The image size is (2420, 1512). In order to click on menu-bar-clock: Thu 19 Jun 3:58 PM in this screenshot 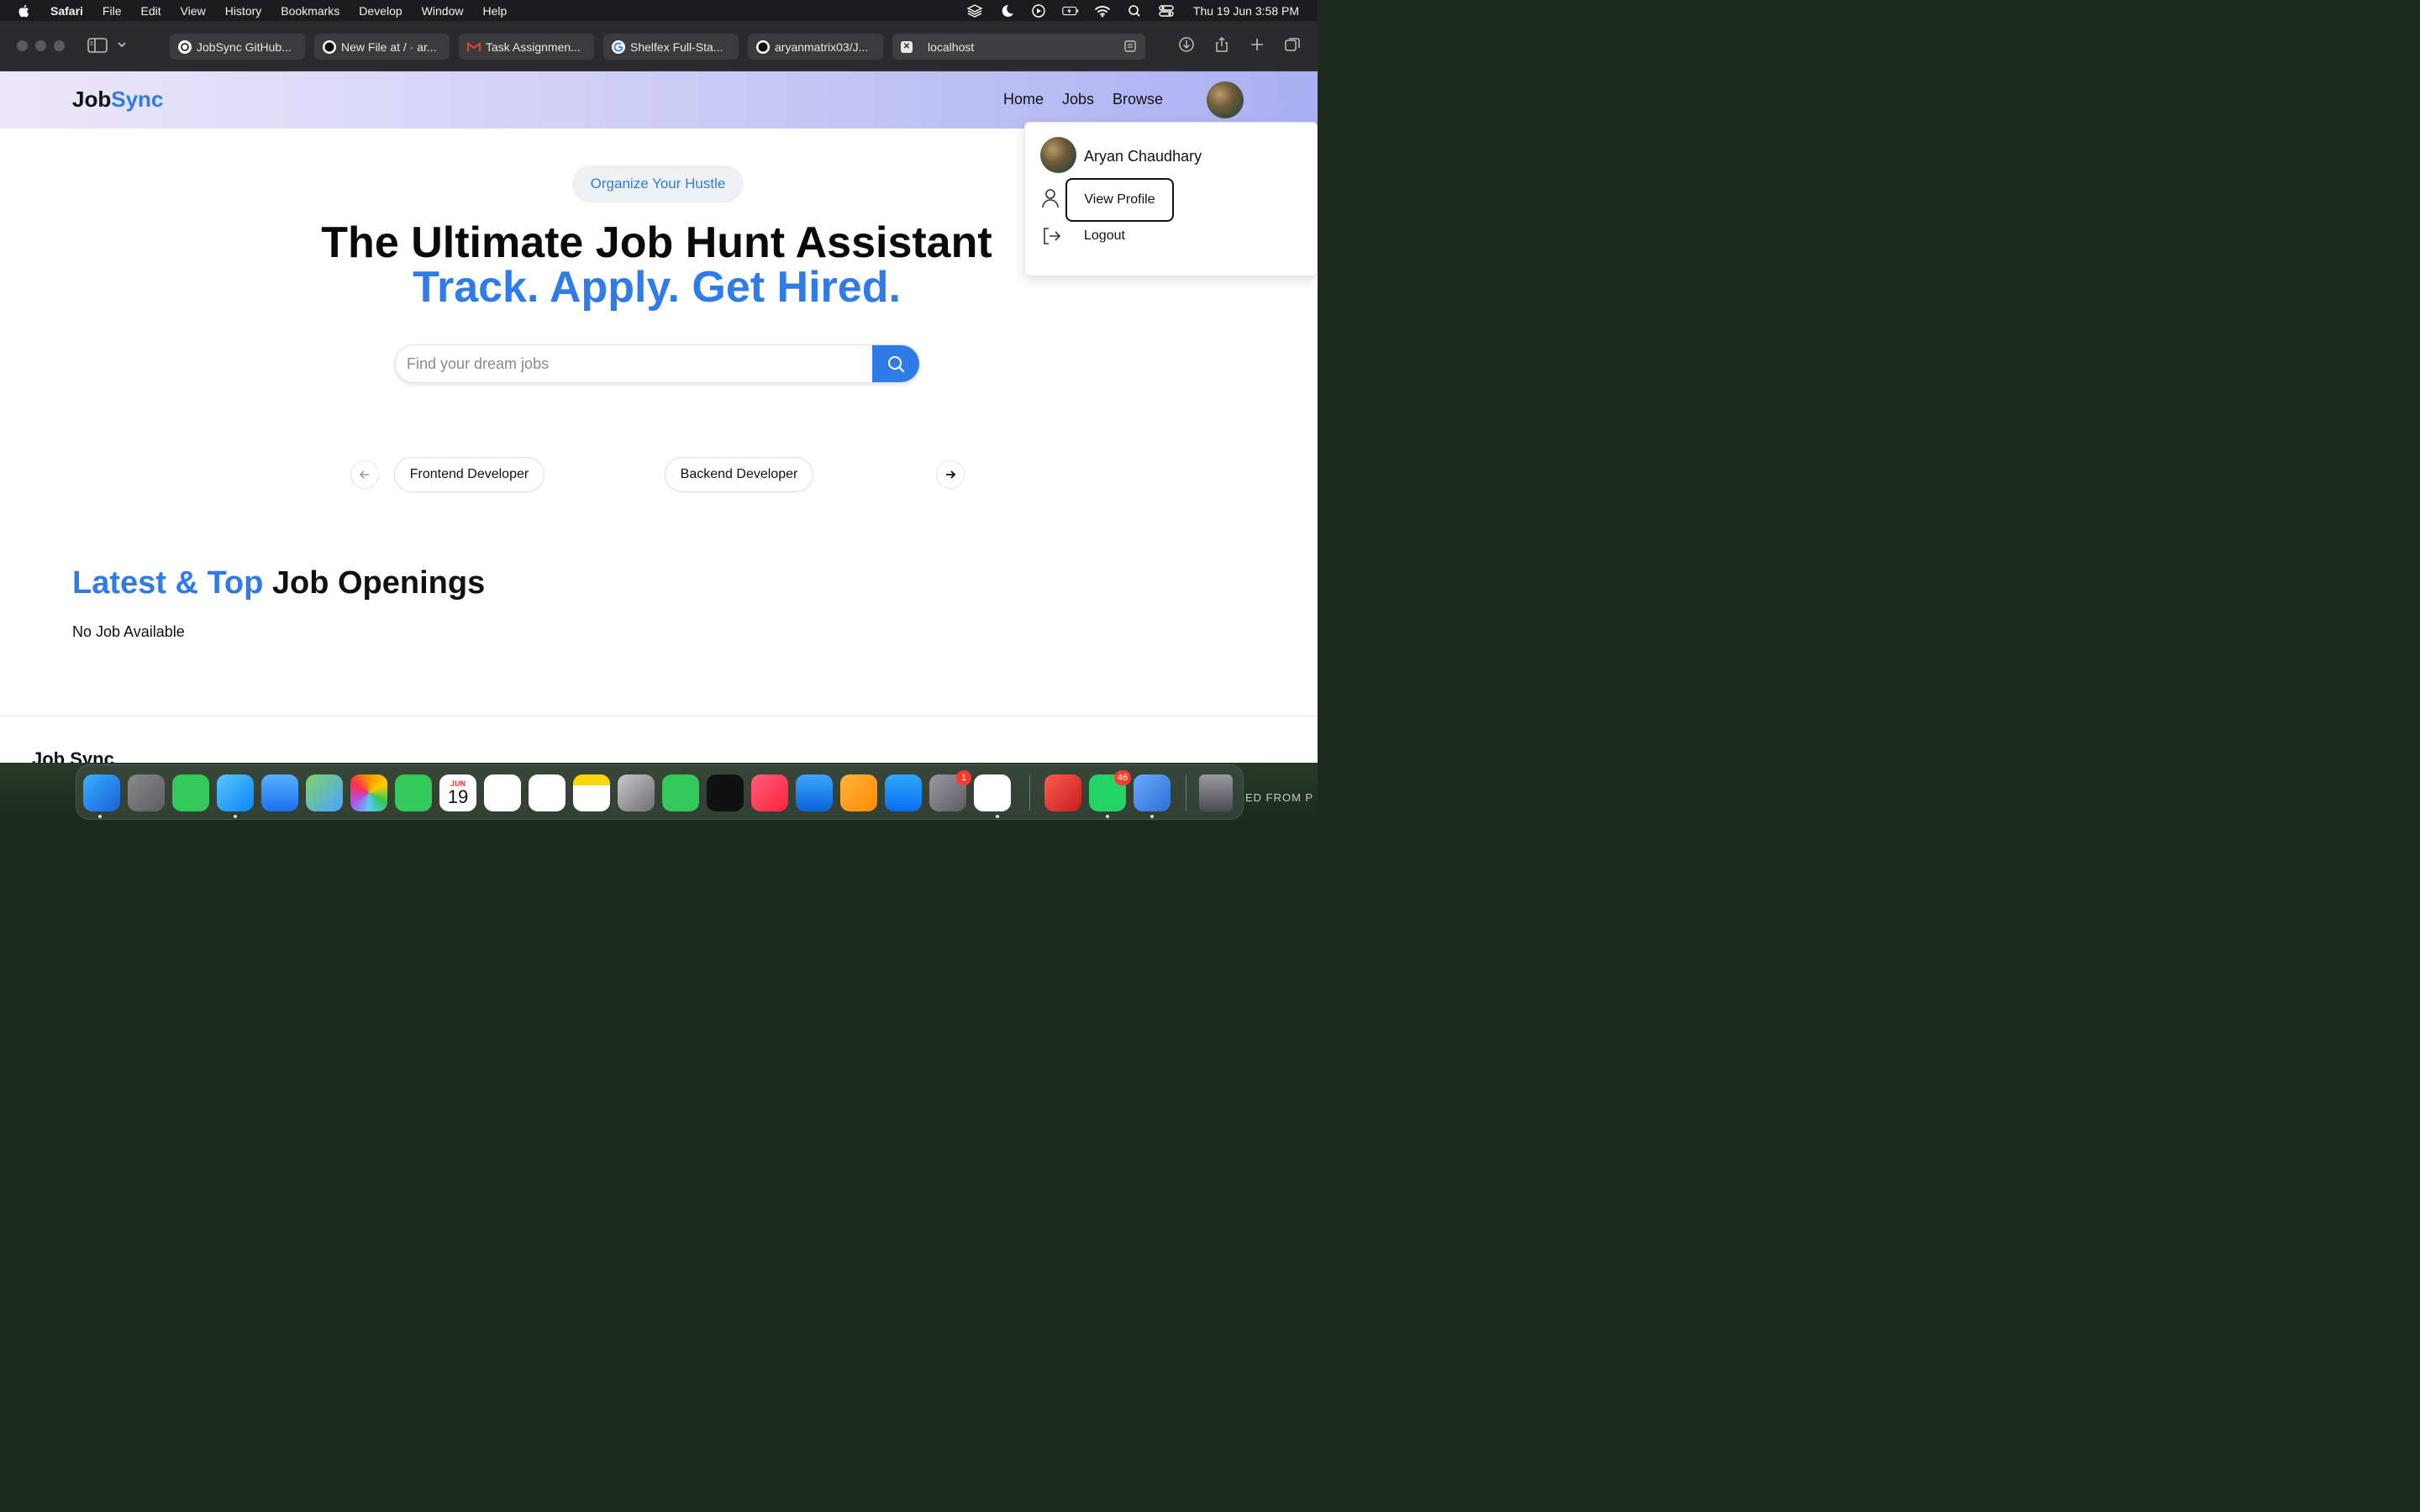, I will do `click(1246, 11)`.